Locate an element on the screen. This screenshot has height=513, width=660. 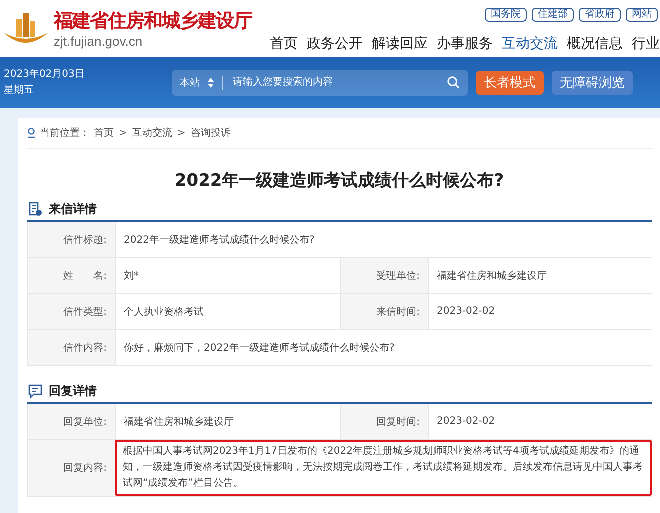
nav-item: 互动交流 is located at coordinates (530, 44).